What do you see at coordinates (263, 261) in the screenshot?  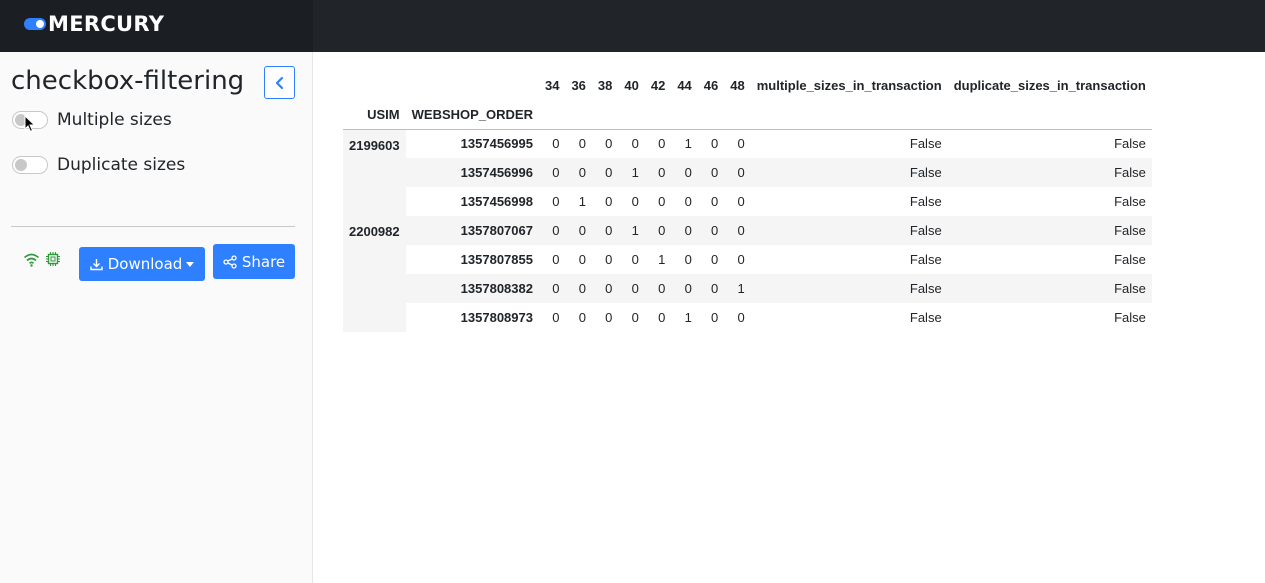 I see `share-label: Share` at bounding box center [263, 261].